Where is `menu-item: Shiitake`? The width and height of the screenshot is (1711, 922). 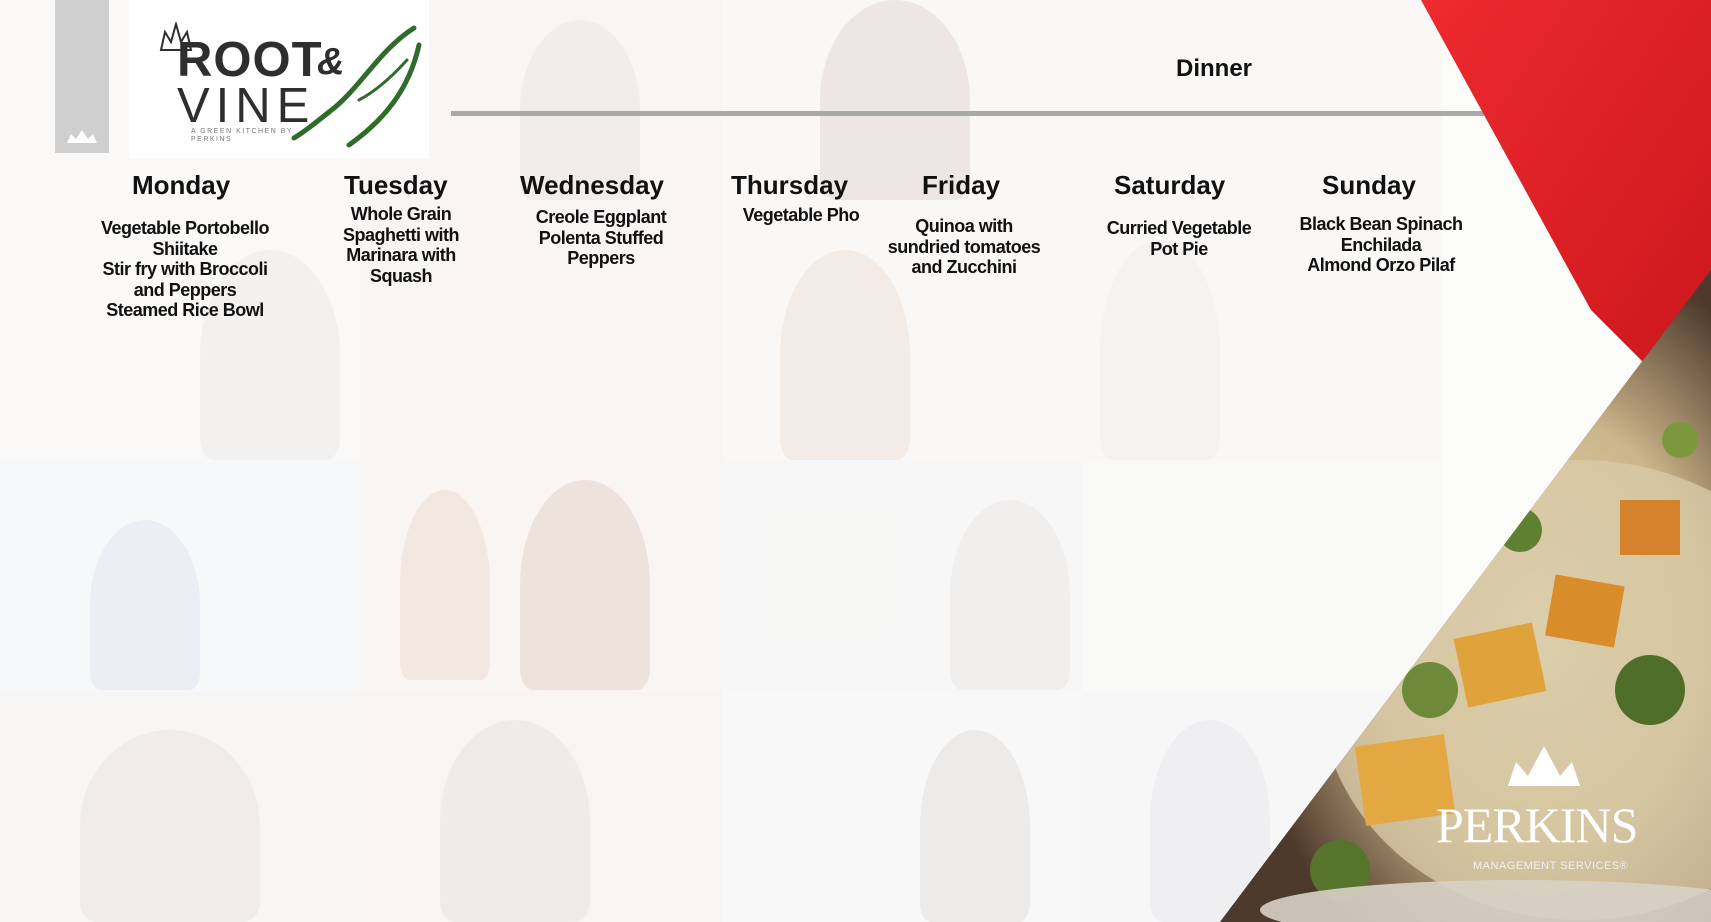
menu-item: Shiitake is located at coordinates (185, 248).